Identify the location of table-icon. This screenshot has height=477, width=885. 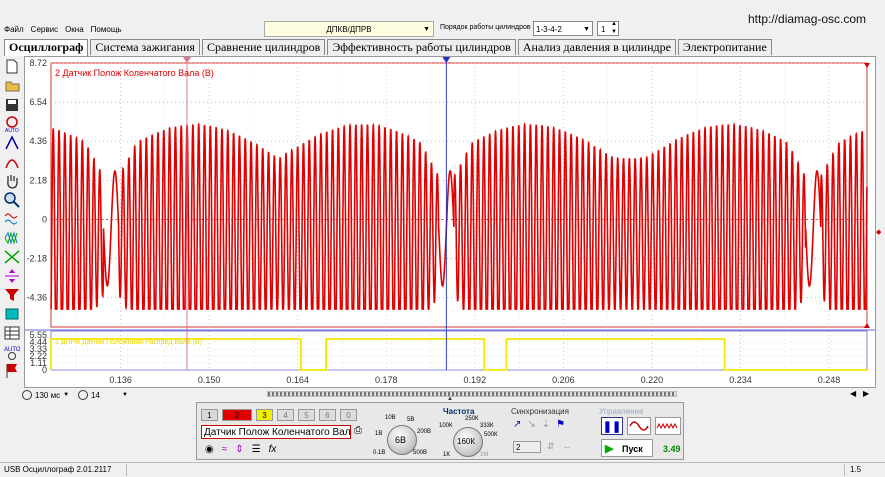
(12, 332).